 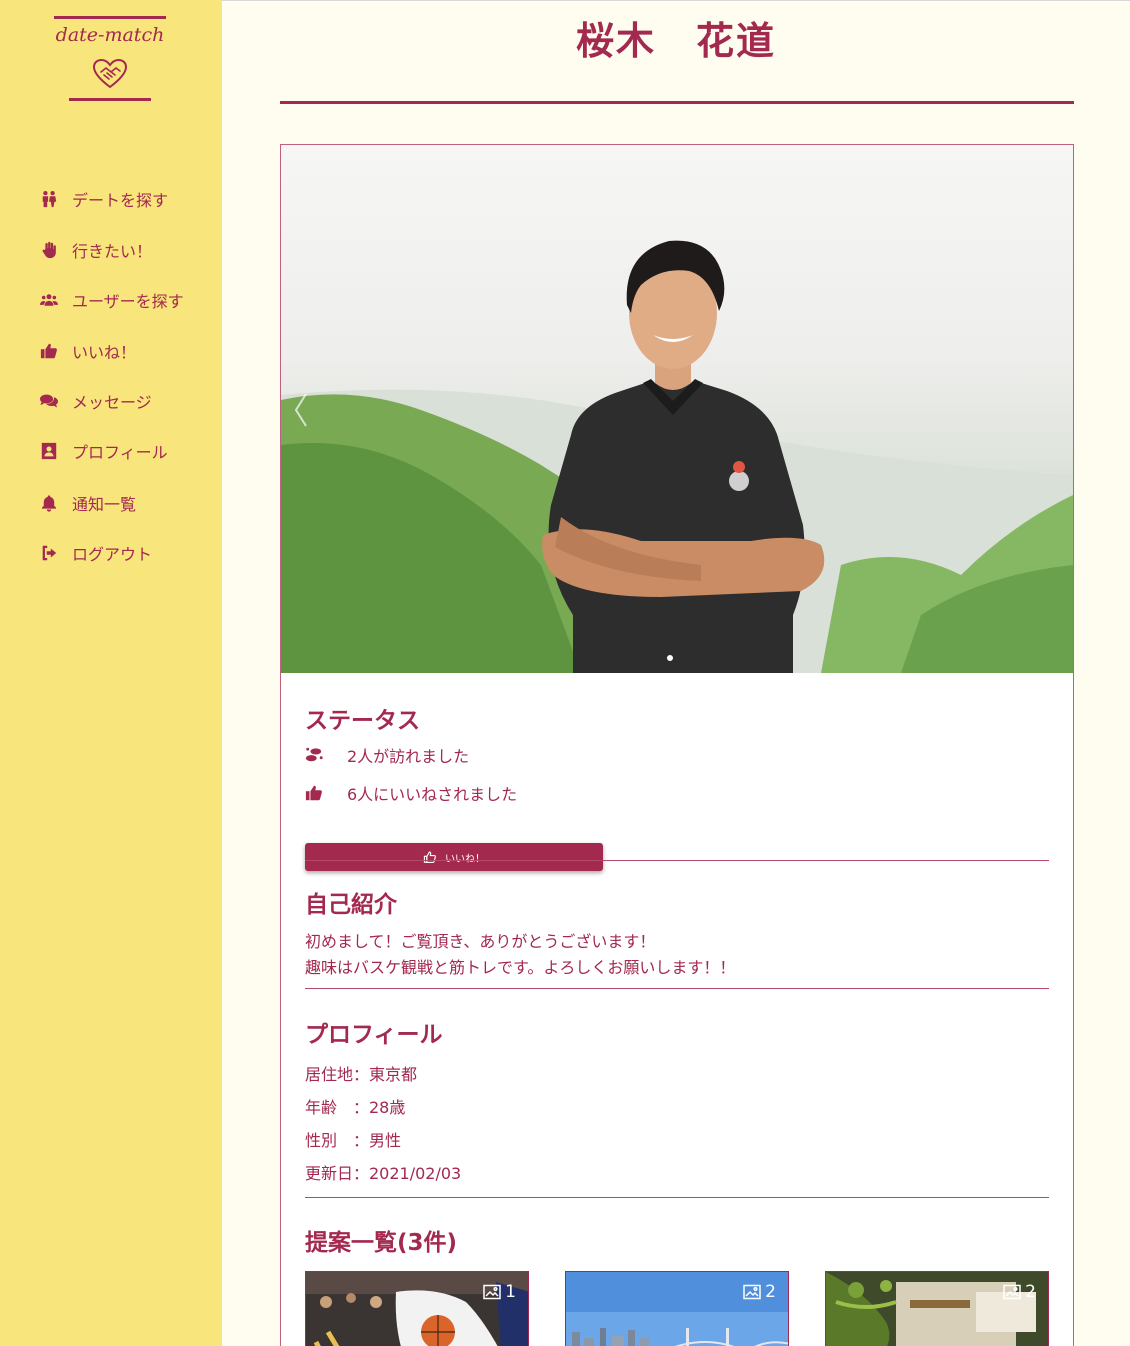 I want to click on sidebar-item-logout: ログアウト, so click(x=95, y=553).